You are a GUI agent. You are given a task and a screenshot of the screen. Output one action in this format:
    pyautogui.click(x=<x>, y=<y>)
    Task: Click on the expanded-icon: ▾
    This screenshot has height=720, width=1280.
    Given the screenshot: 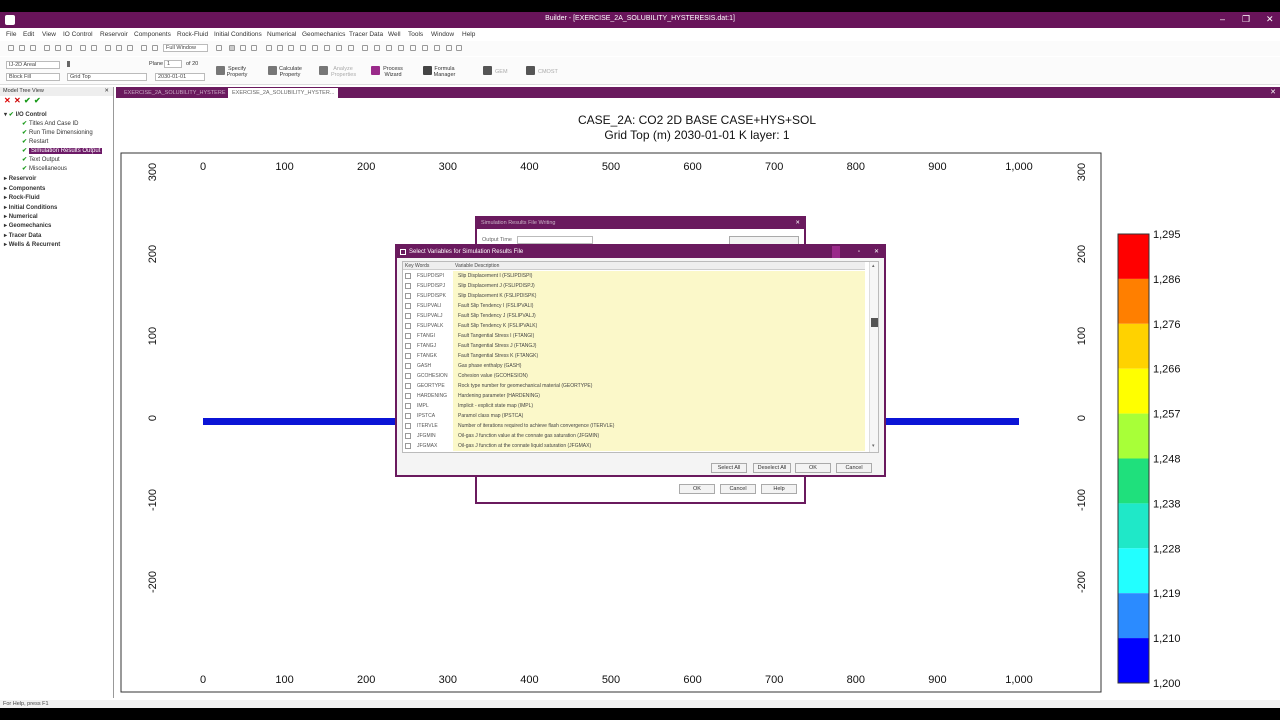 What is the action you would take?
    pyautogui.click(x=6, y=115)
    